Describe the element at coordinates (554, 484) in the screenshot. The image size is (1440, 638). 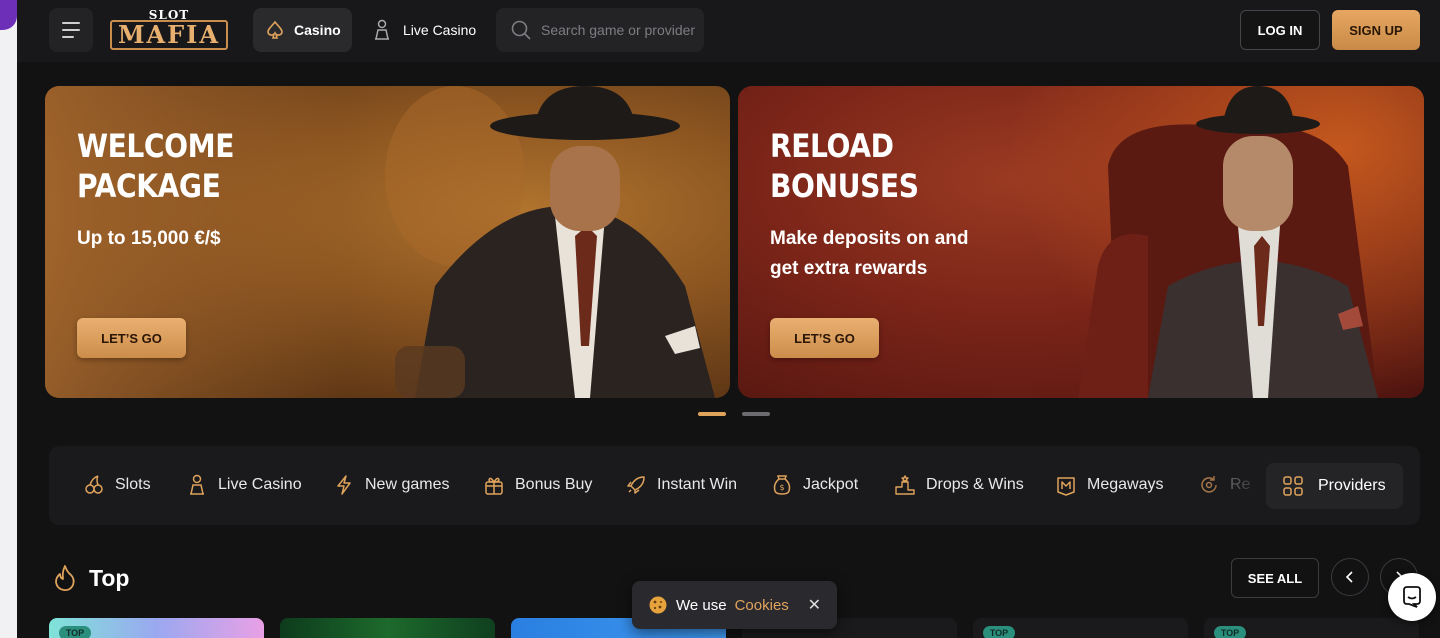
I see `category-label: Bonus Buy` at that location.